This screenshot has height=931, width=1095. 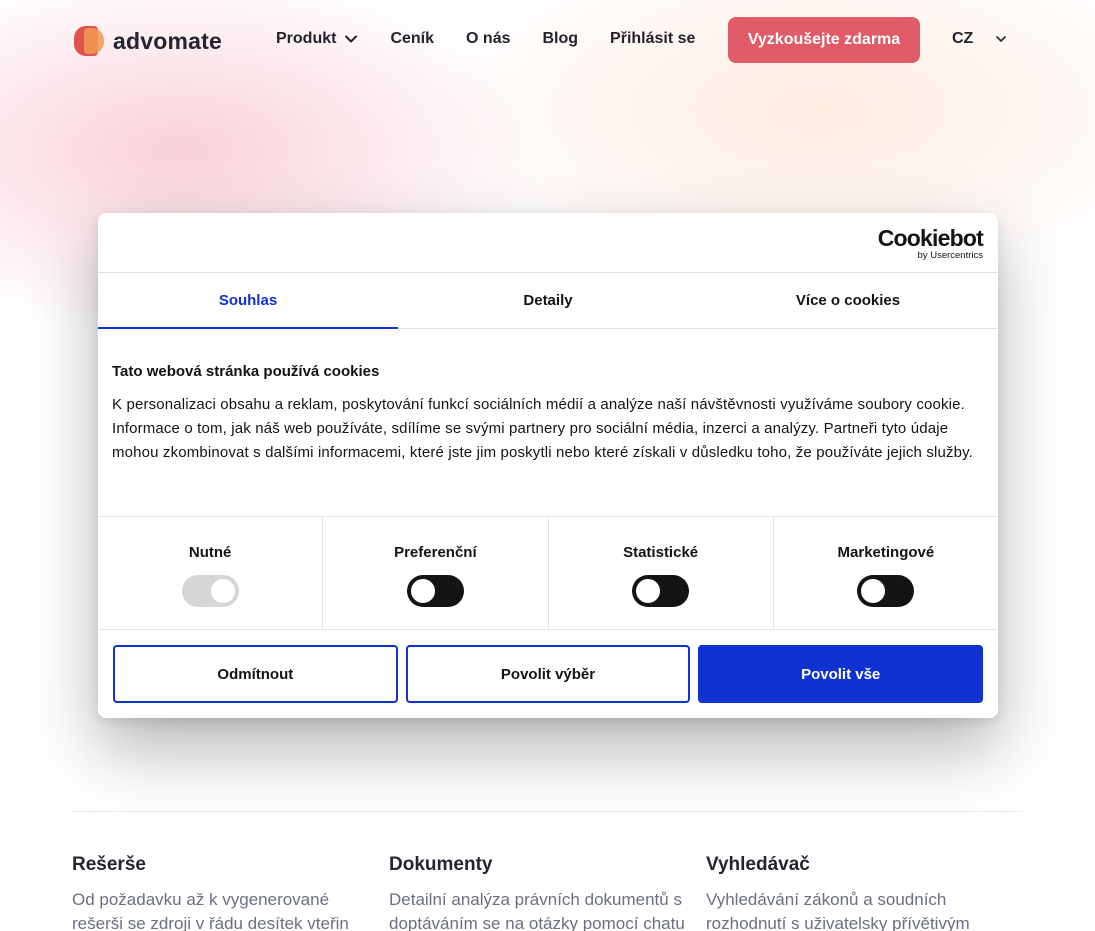 I want to click on cookiebot-wordmark: Cookiebot, so click(x=930, y=238).